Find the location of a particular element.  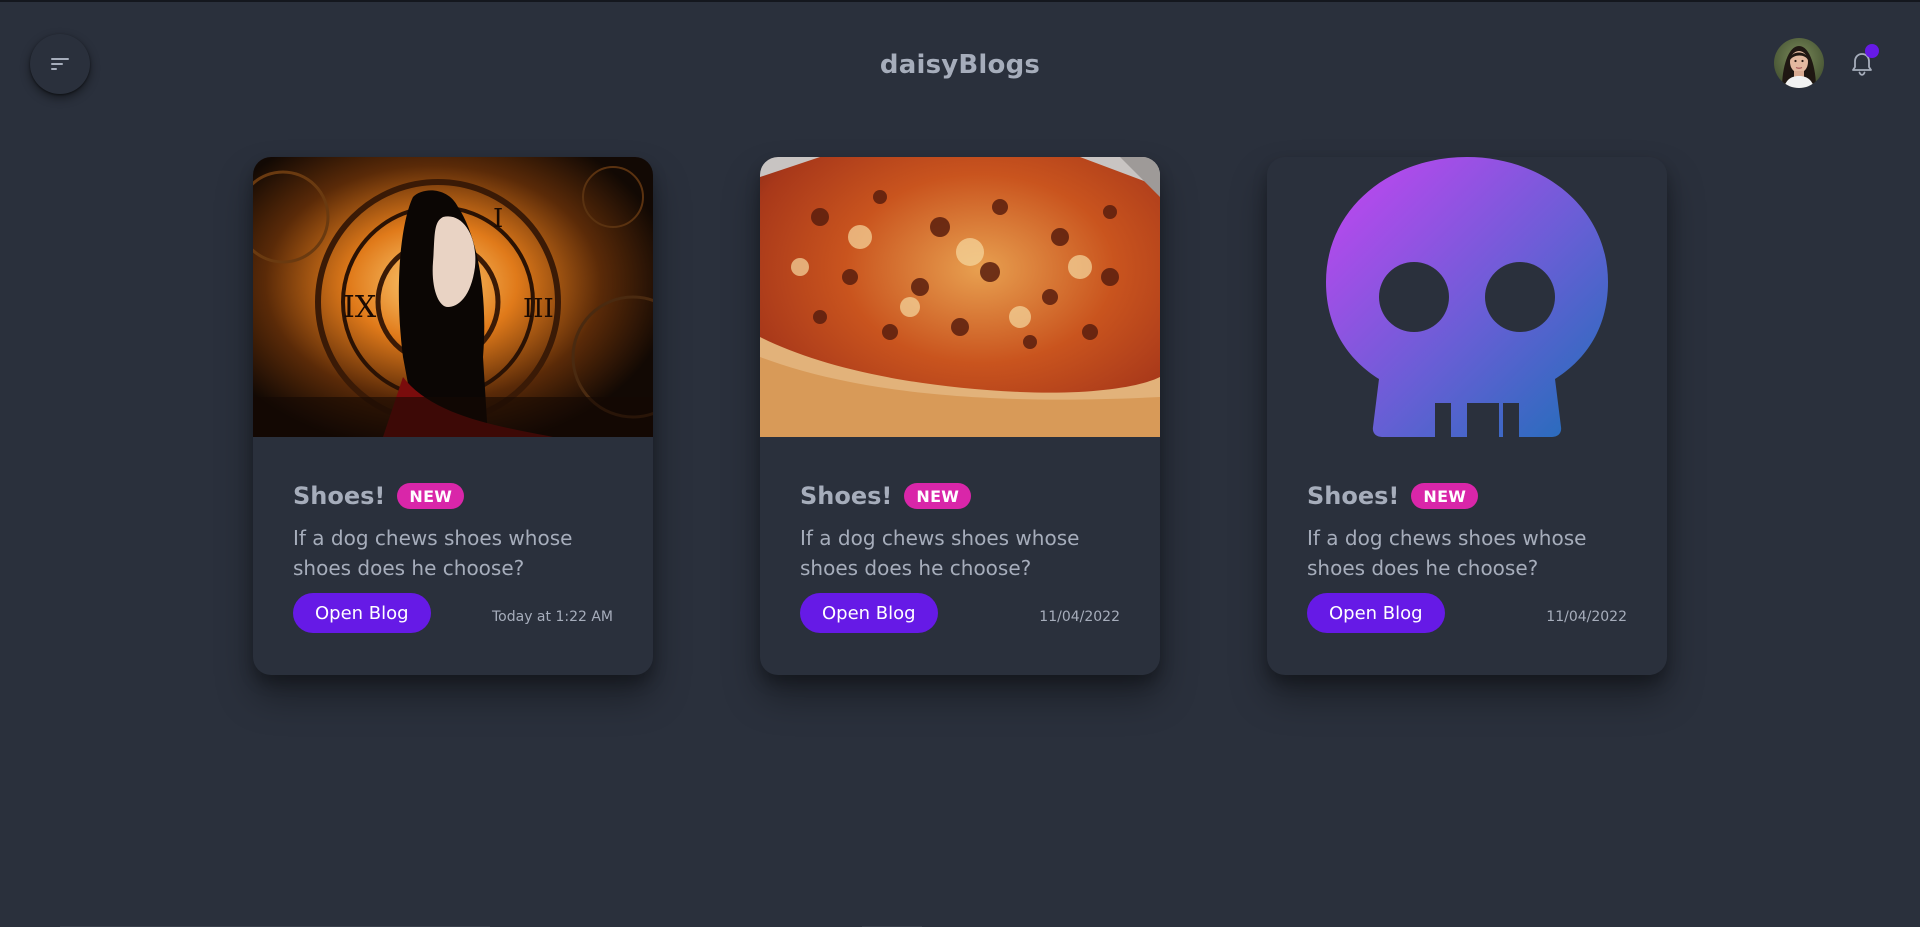

brand-title: daisyBlogs is located at coordinates (960, 65).